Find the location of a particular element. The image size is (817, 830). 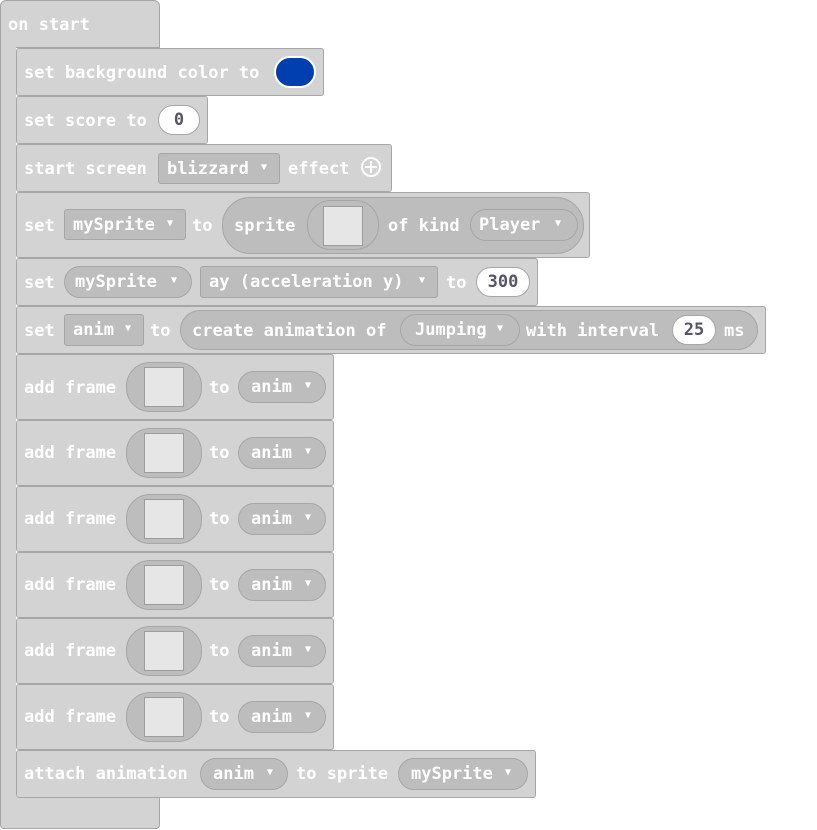

on-start-label: on start is located at coordinates (49, 25).